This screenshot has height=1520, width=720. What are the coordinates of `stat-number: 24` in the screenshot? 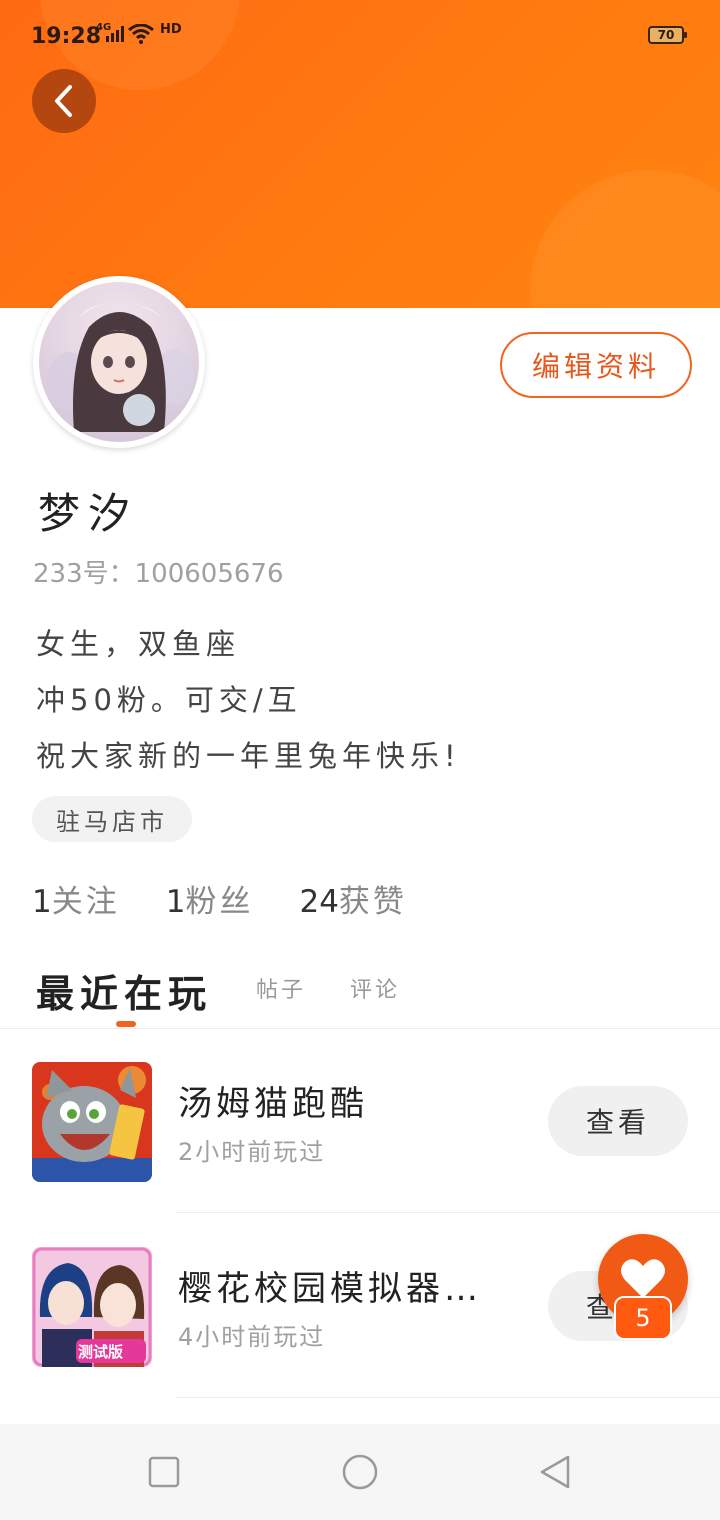 It's located at (319, 902).